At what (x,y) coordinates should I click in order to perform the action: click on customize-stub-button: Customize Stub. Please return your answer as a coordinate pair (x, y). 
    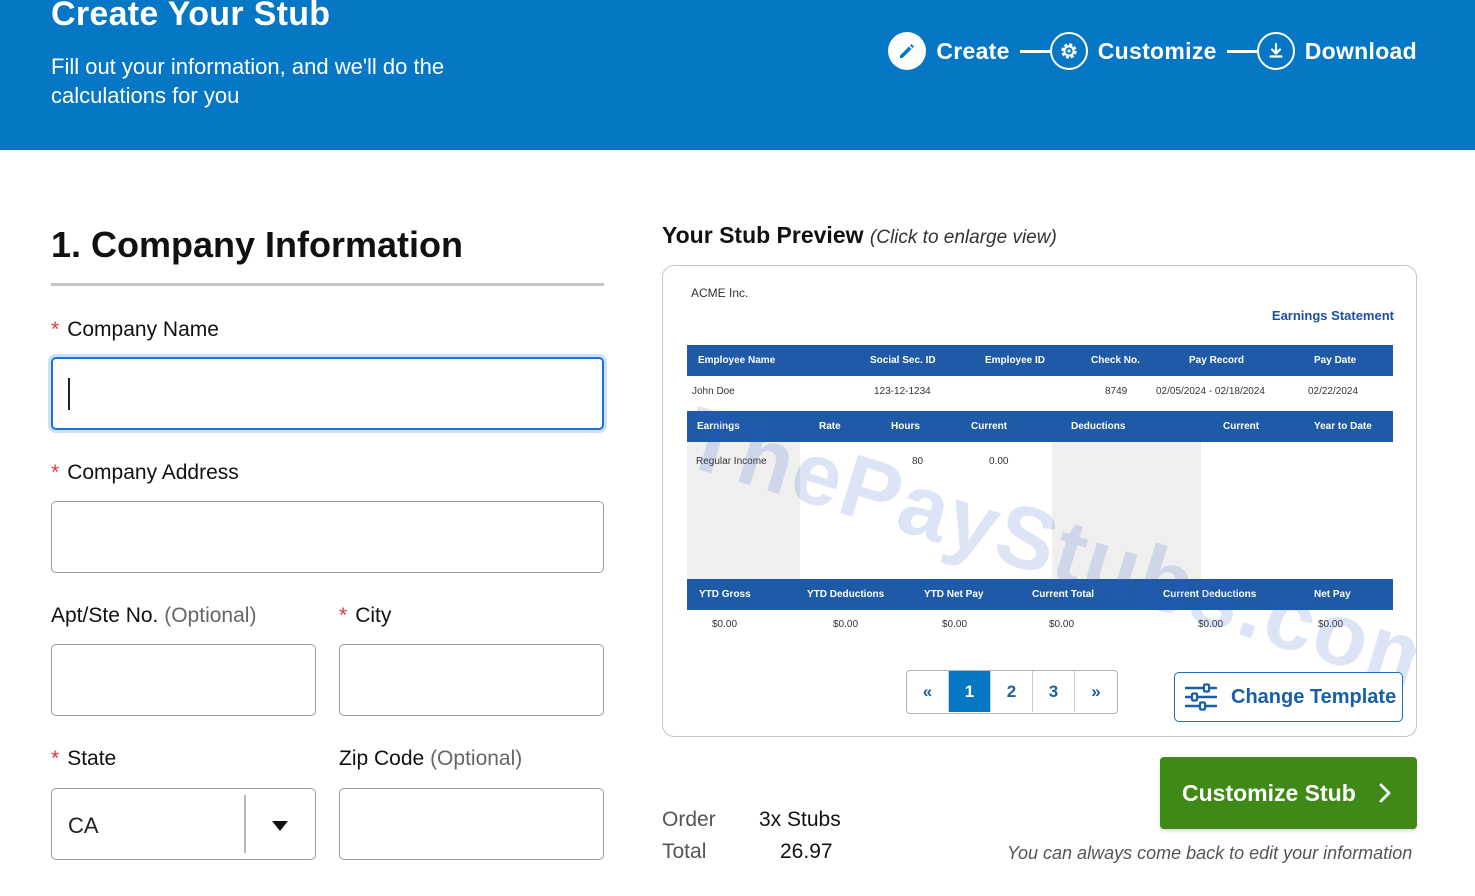
    Looking at the image, I should click on (1288, 793).